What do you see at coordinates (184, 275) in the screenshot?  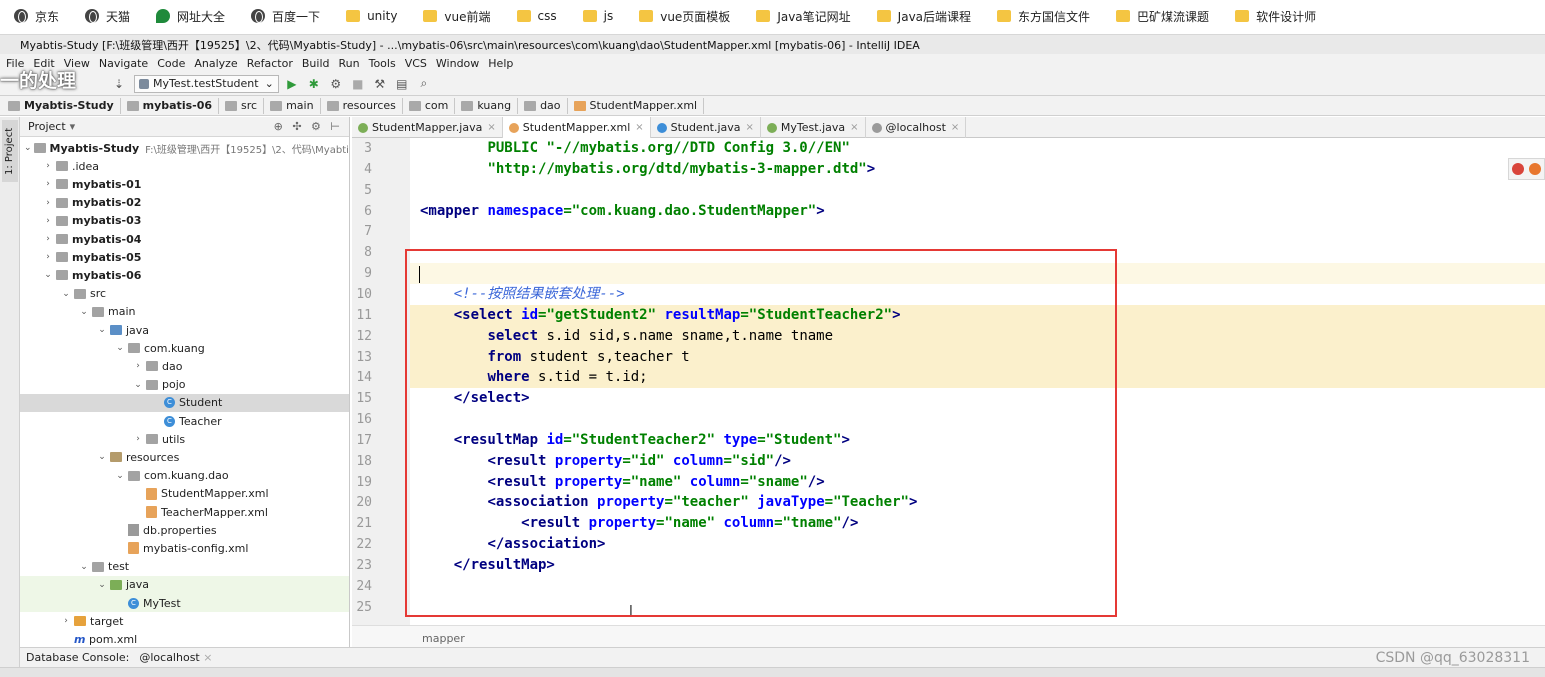 I see `tree-item: ⌄ mybatis-06` at bounding box center [184, 275].